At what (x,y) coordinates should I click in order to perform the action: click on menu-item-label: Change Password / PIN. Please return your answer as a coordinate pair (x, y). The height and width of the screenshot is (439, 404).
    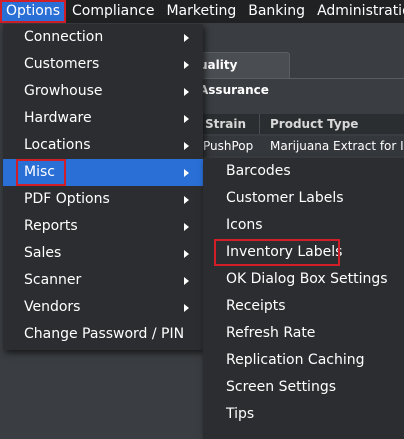
    Looking at the image, I should click on (104, 334).